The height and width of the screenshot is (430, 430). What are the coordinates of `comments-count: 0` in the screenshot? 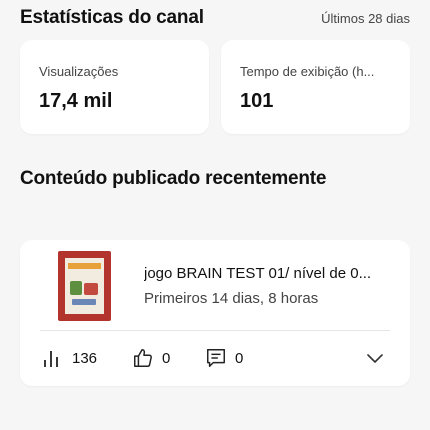 It's located at (239, 358).